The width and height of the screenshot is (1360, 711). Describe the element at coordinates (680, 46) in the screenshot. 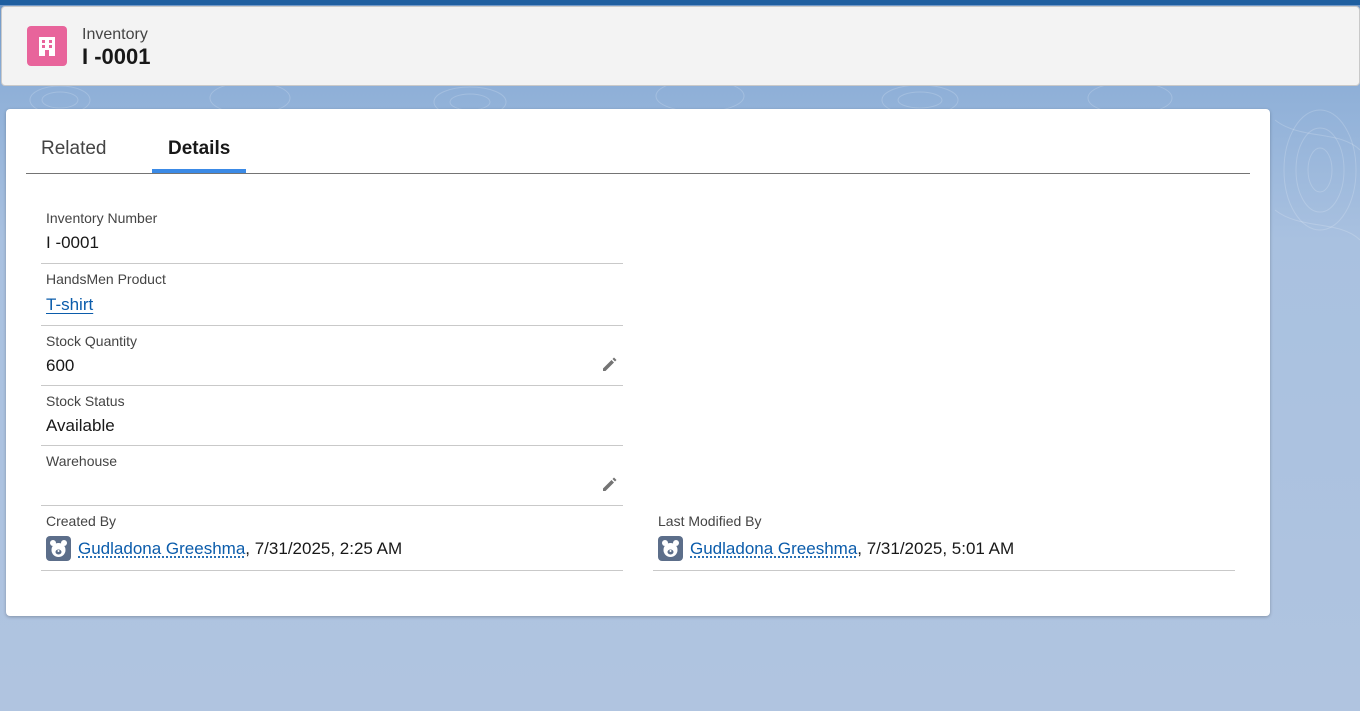

I see `record-header: Inventory I -0001` at that location.